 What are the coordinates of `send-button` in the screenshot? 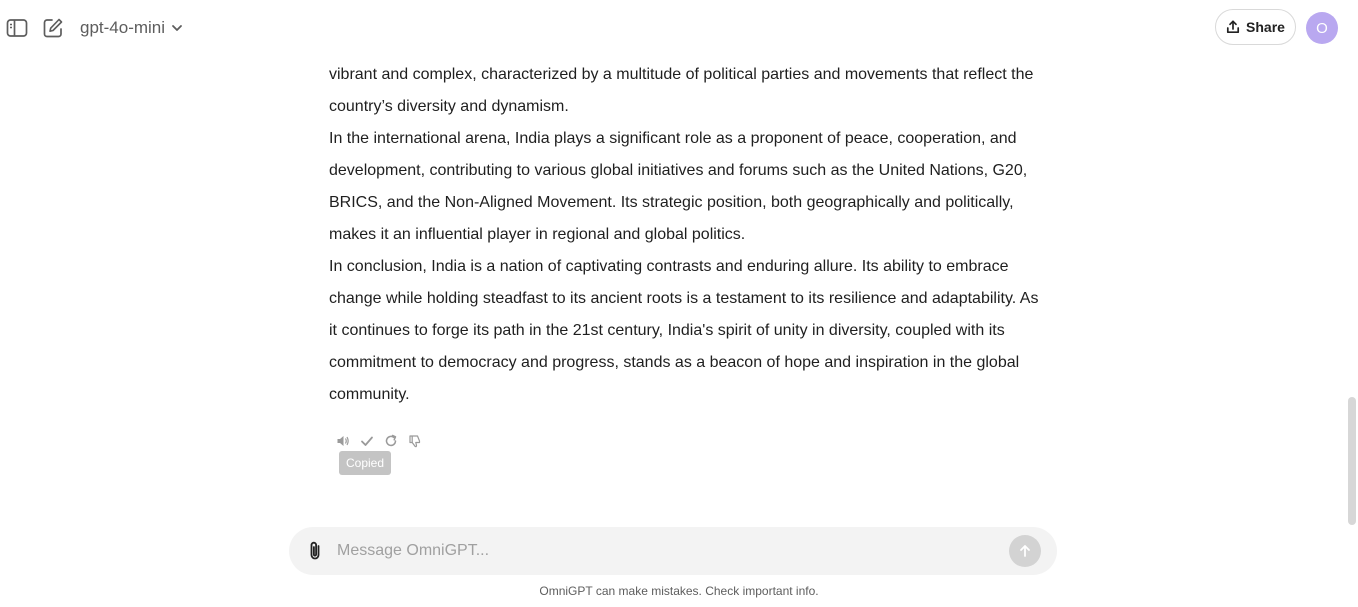 It's located at (1025, 551).